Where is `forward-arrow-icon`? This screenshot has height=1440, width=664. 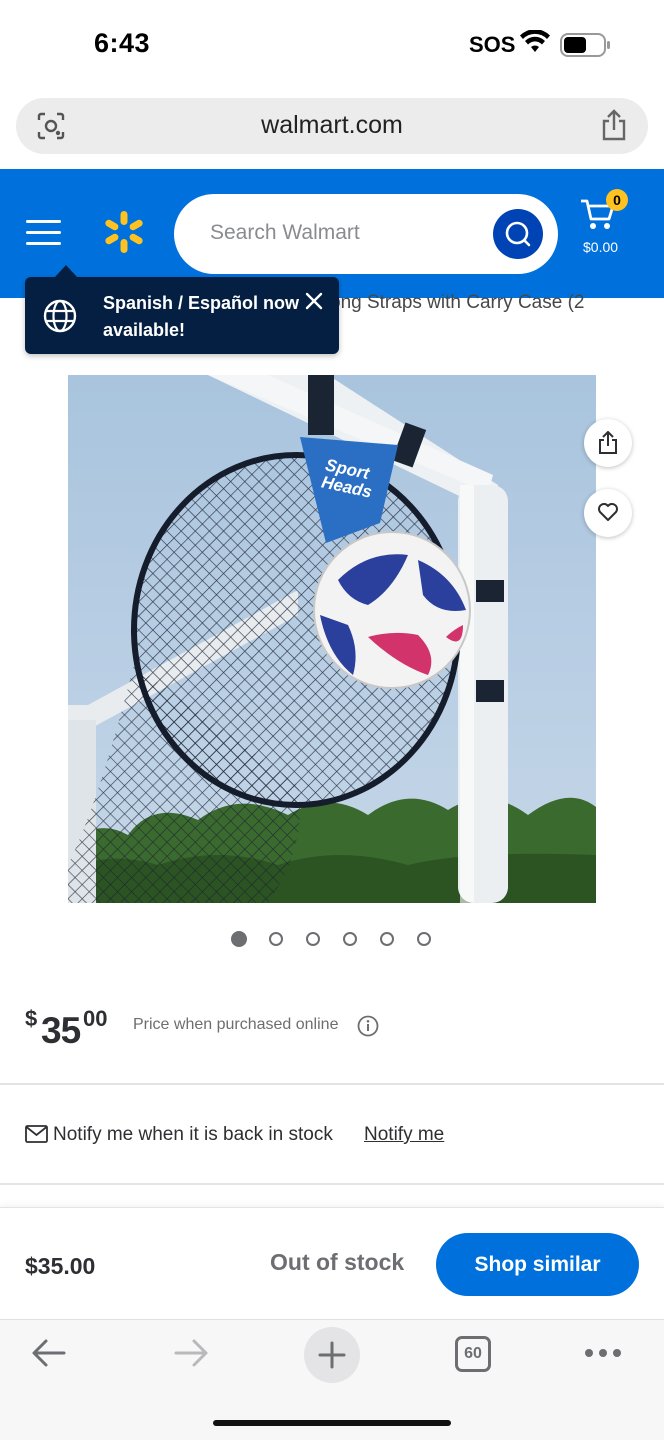 forward-arrow-icon is located at coordinates (191, 1353).